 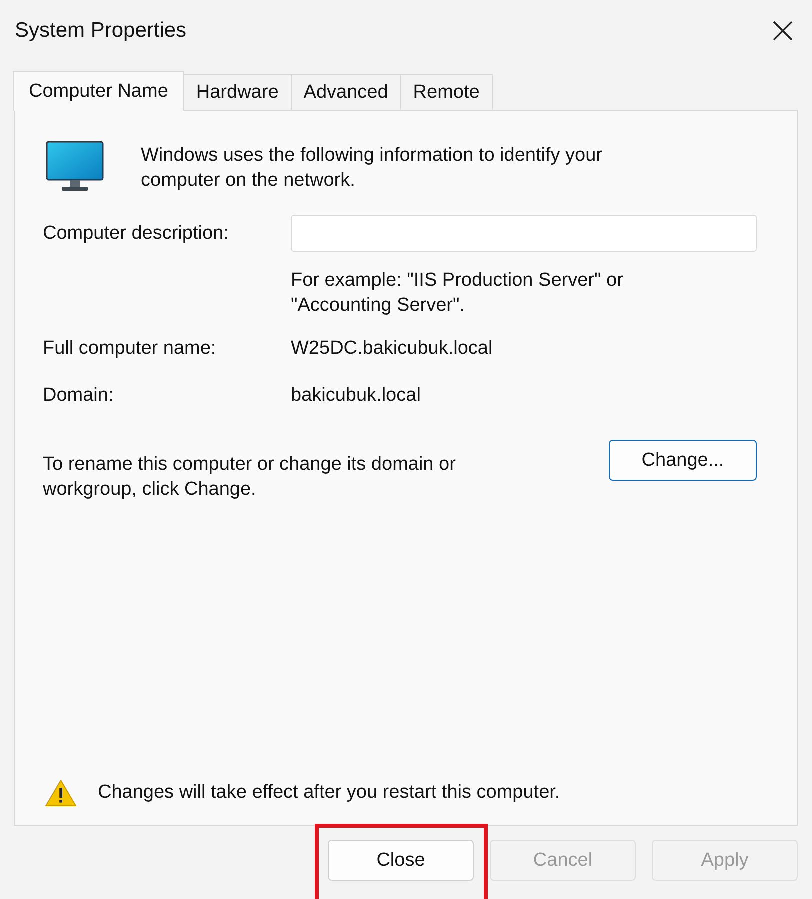 I want to click on warning-icon, so click(x=61, y=793).